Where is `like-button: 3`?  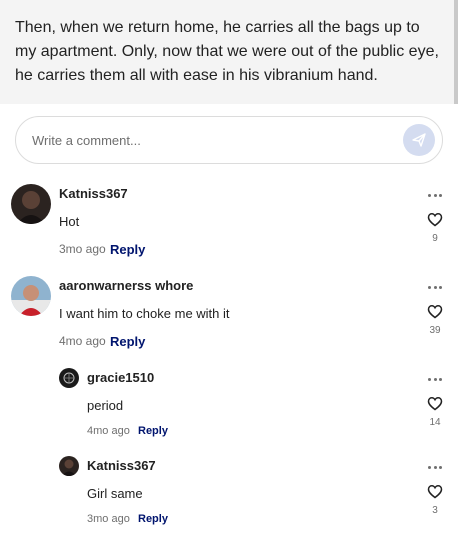 like-button: 3 is located at coordinates (435, 502).